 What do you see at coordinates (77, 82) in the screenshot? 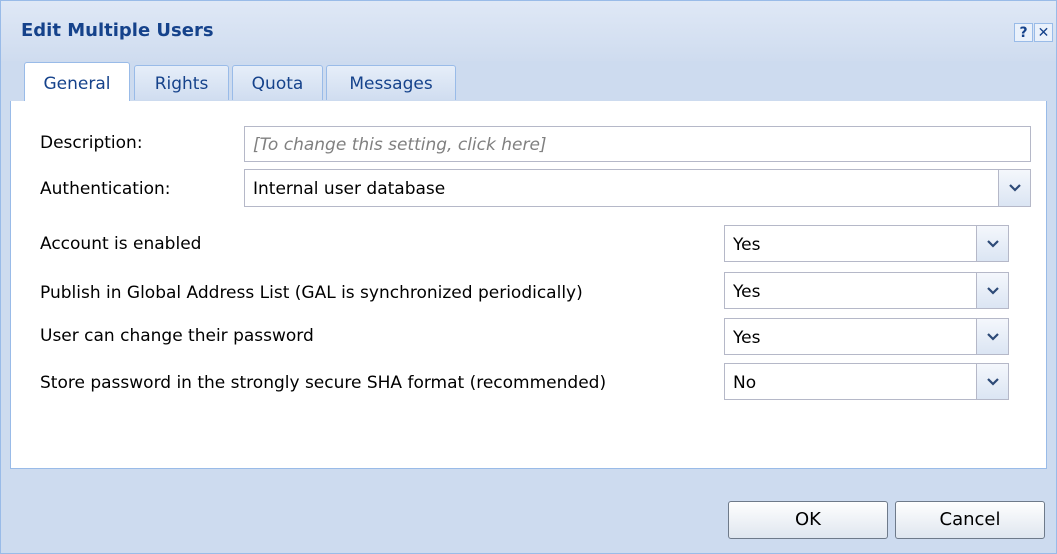
I see `tab-general: General` at bounding box center [77, 82].